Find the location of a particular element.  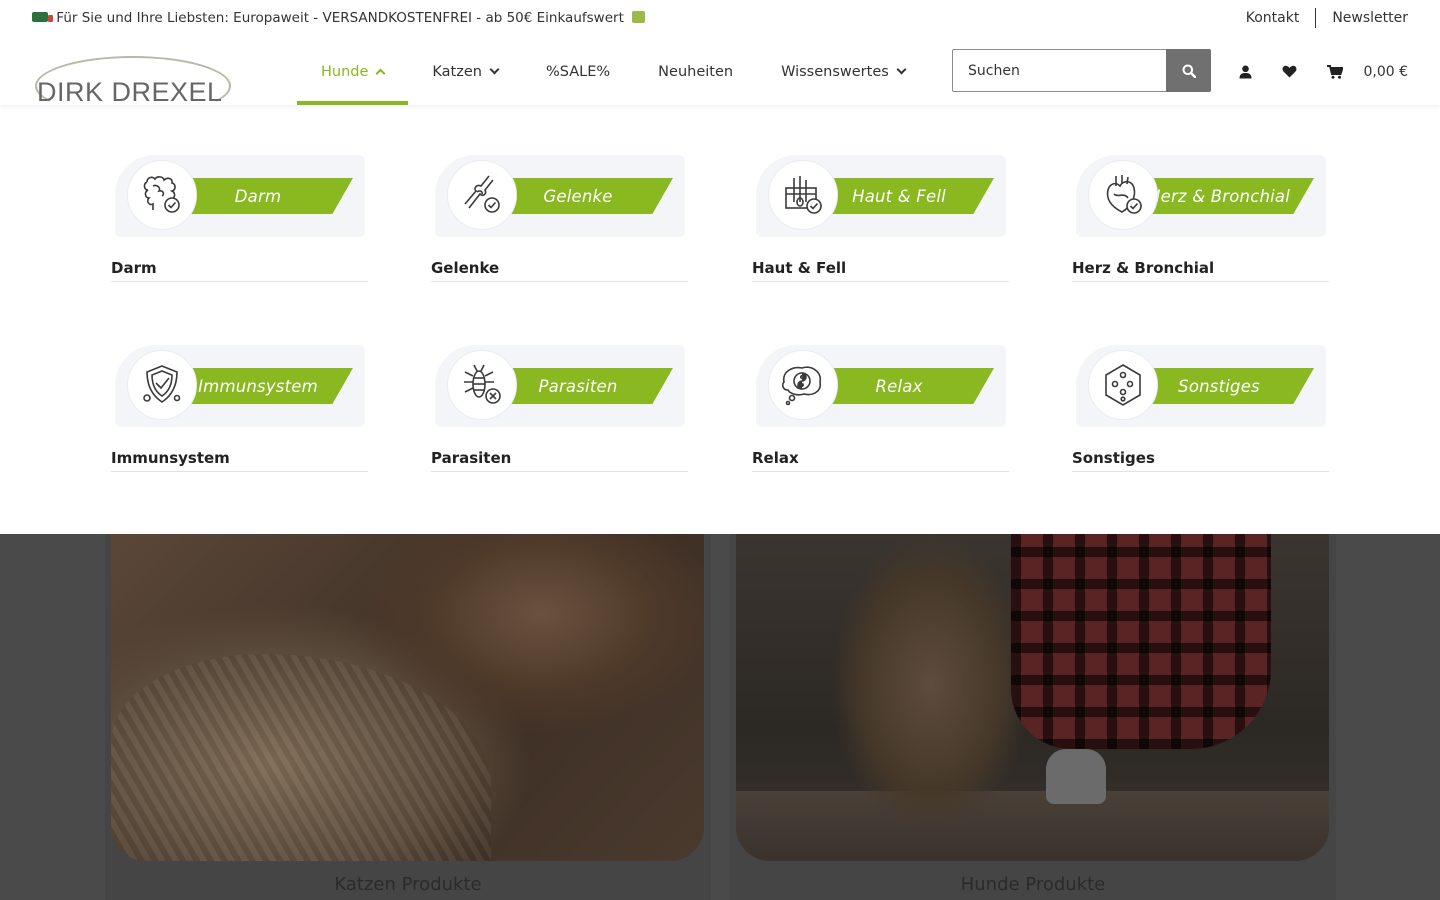

account-button is located at coordinates (1245, 72).